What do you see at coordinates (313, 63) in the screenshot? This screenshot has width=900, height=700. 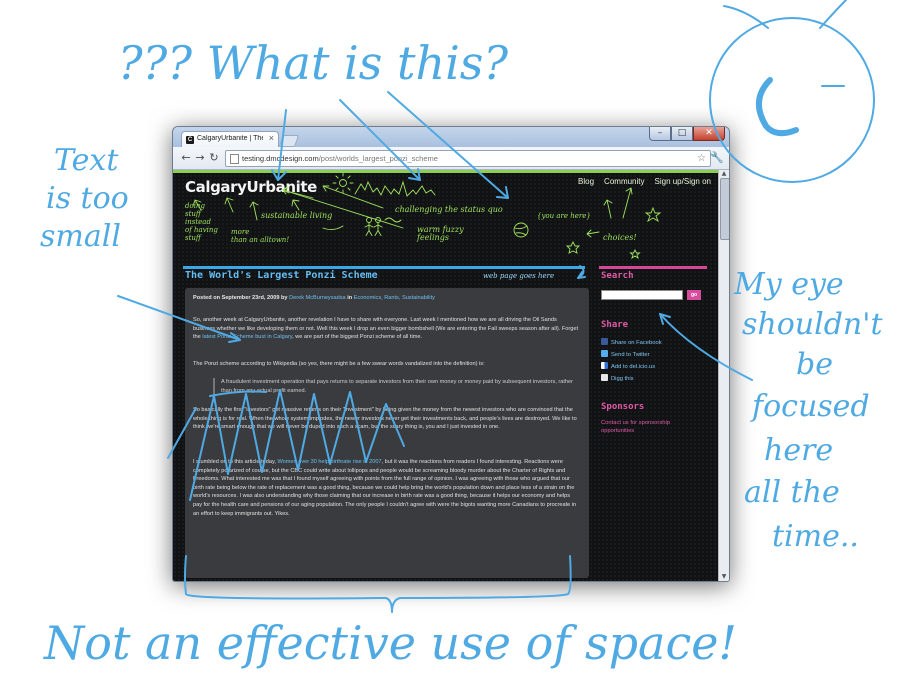 I see `annotation-what-is-this: ??? What is this?` at bounding box center [313, 63].